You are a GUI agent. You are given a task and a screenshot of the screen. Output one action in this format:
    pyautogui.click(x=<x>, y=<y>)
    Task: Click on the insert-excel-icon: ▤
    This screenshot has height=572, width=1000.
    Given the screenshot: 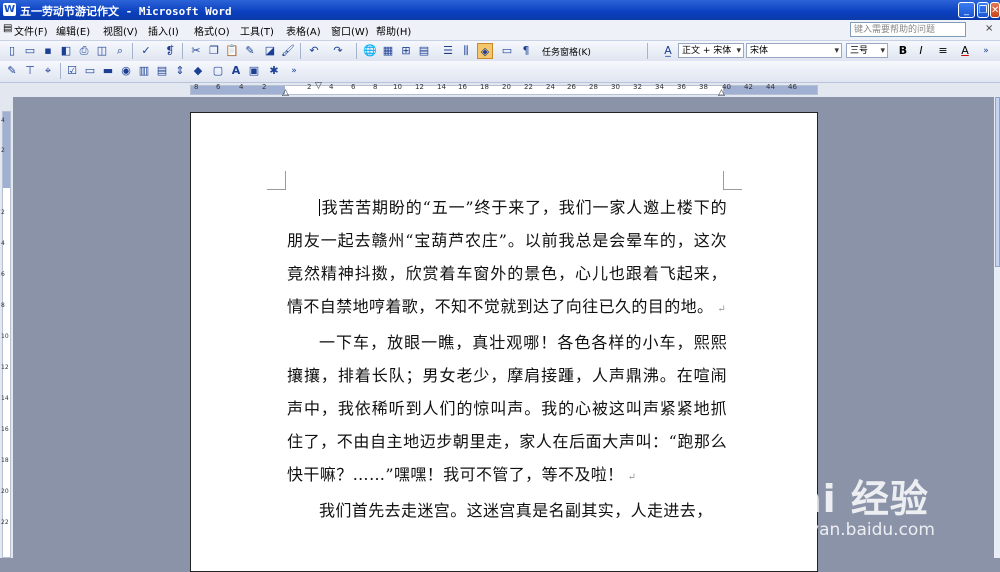 What is the action you would take?
    pyautogui.click(x=424, y=51)
    